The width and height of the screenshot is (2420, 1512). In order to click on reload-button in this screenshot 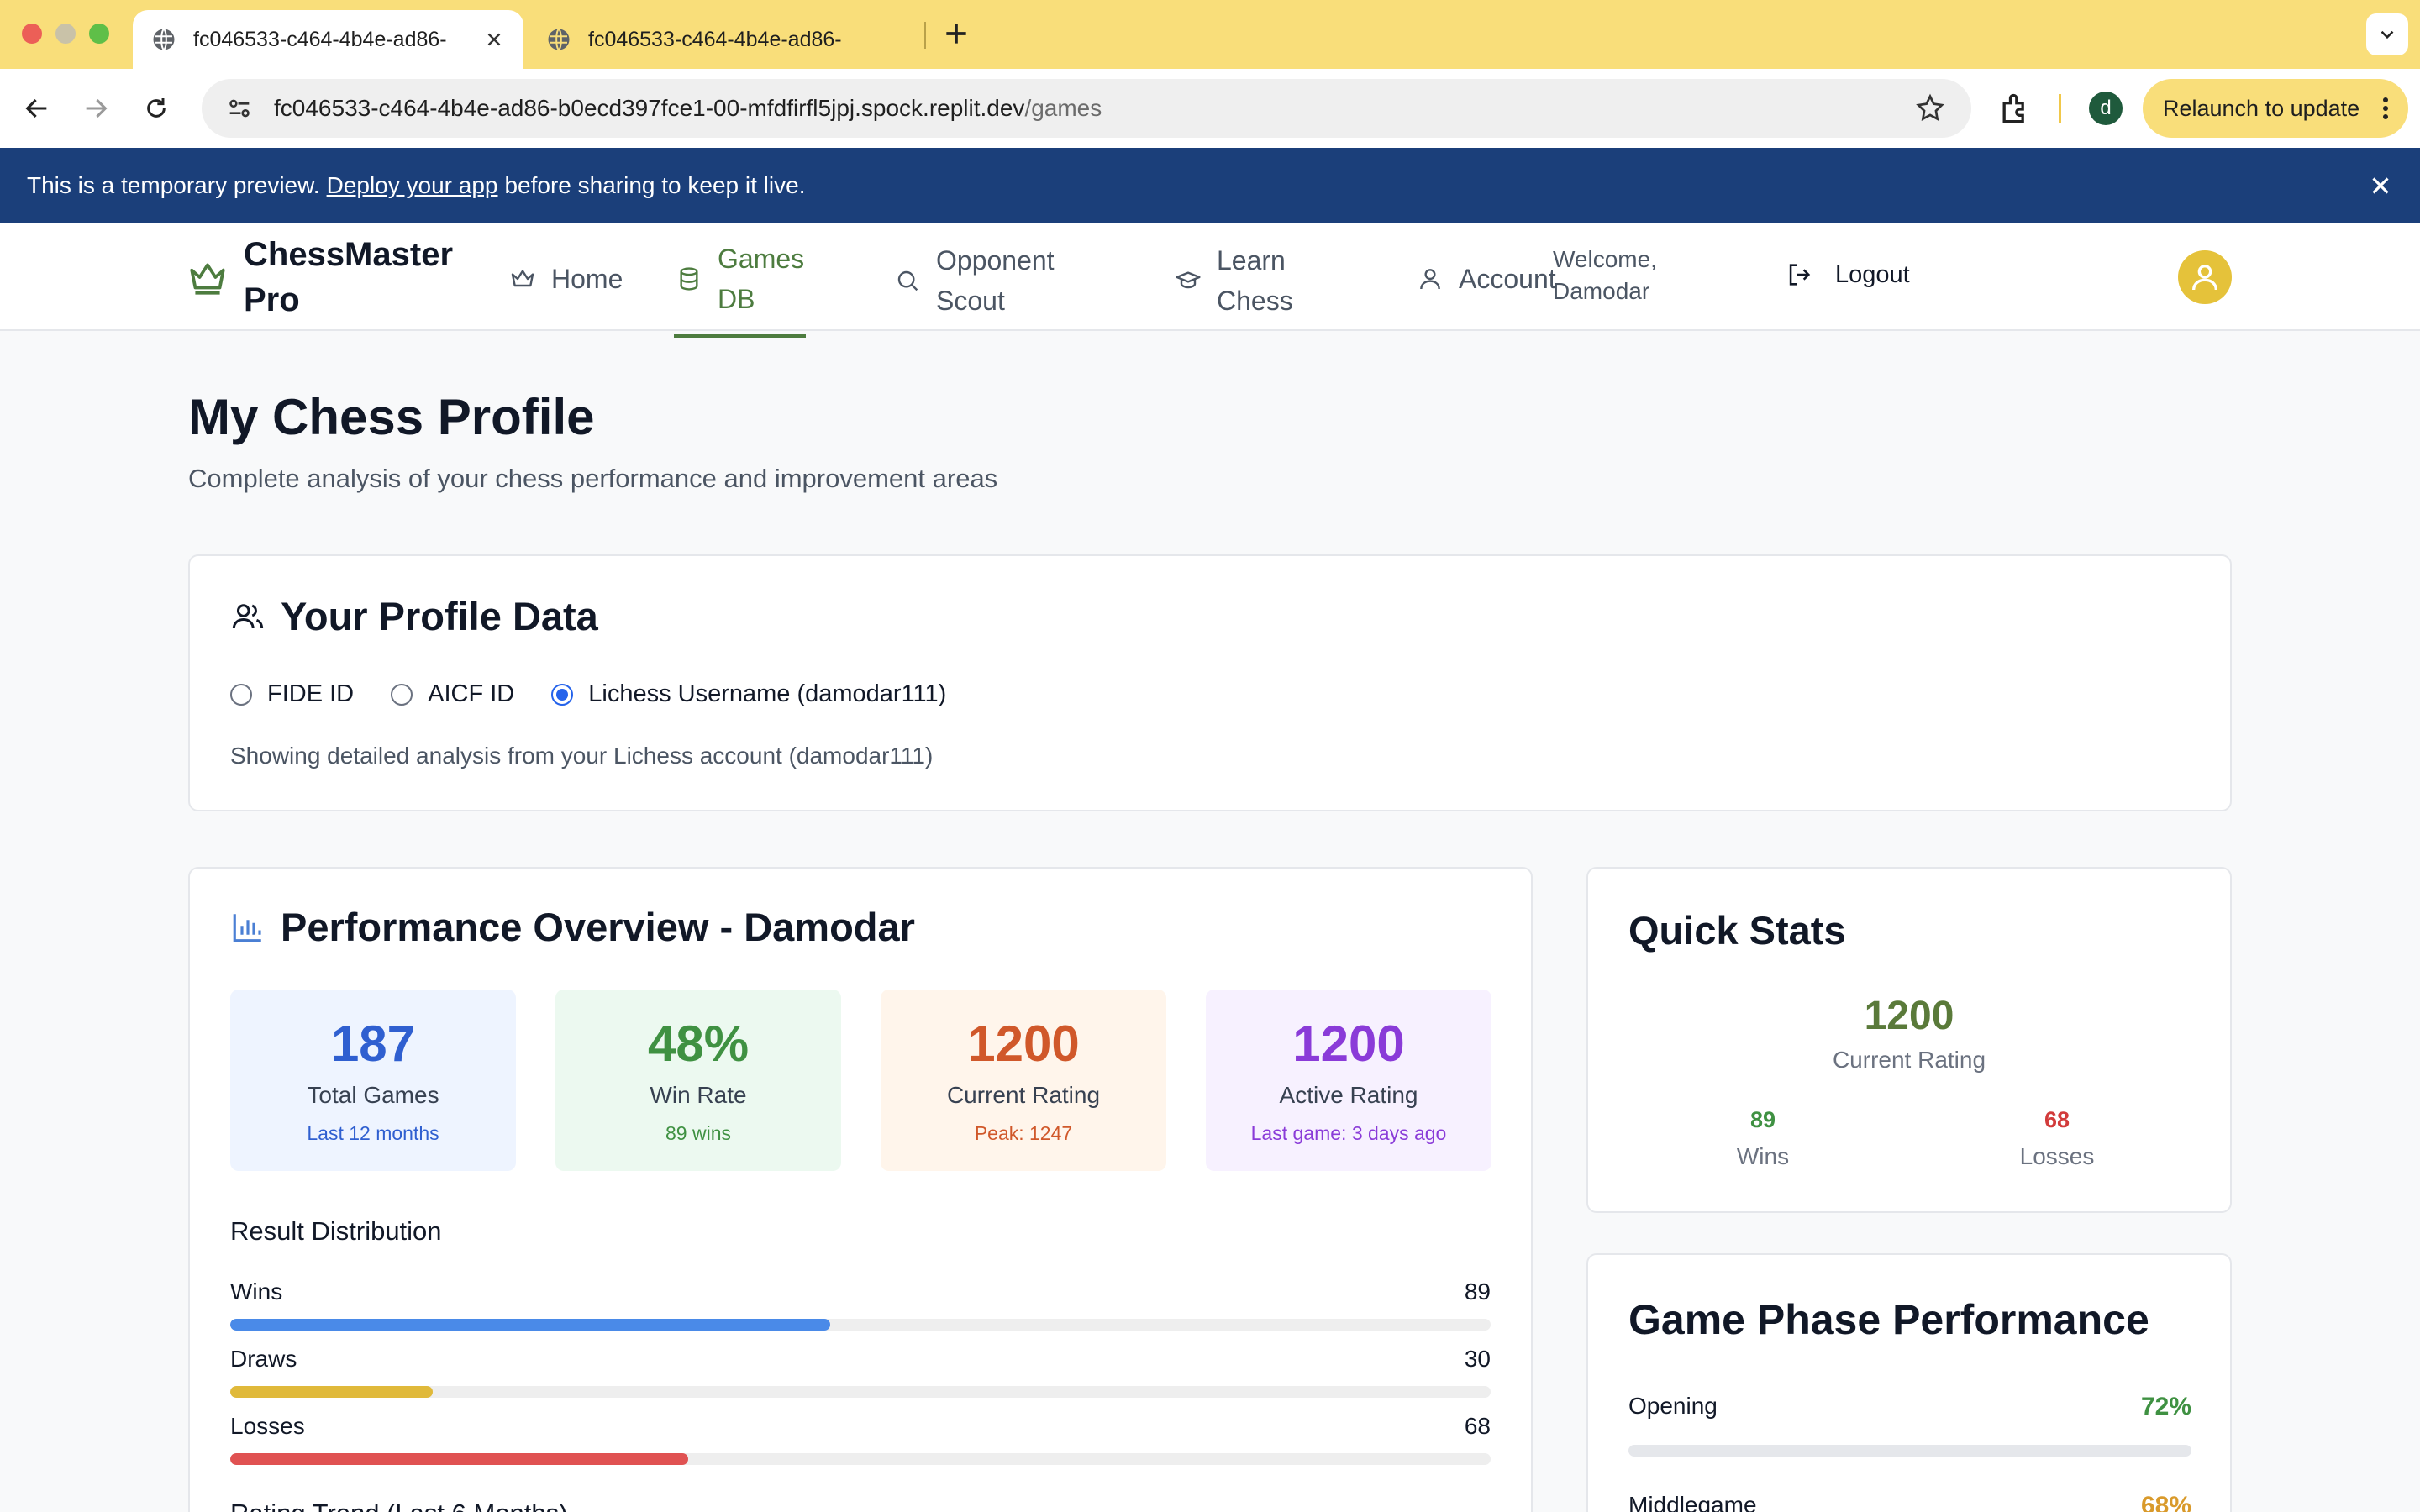, I will do `click(157, 108)`.